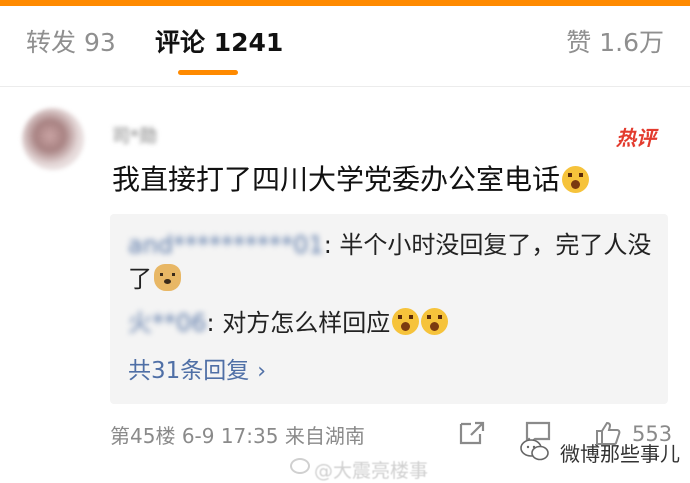 The width and height of the screenshot is (690, 483). I want to click on more-replies-label: 共31条回复, so click(189, 371).